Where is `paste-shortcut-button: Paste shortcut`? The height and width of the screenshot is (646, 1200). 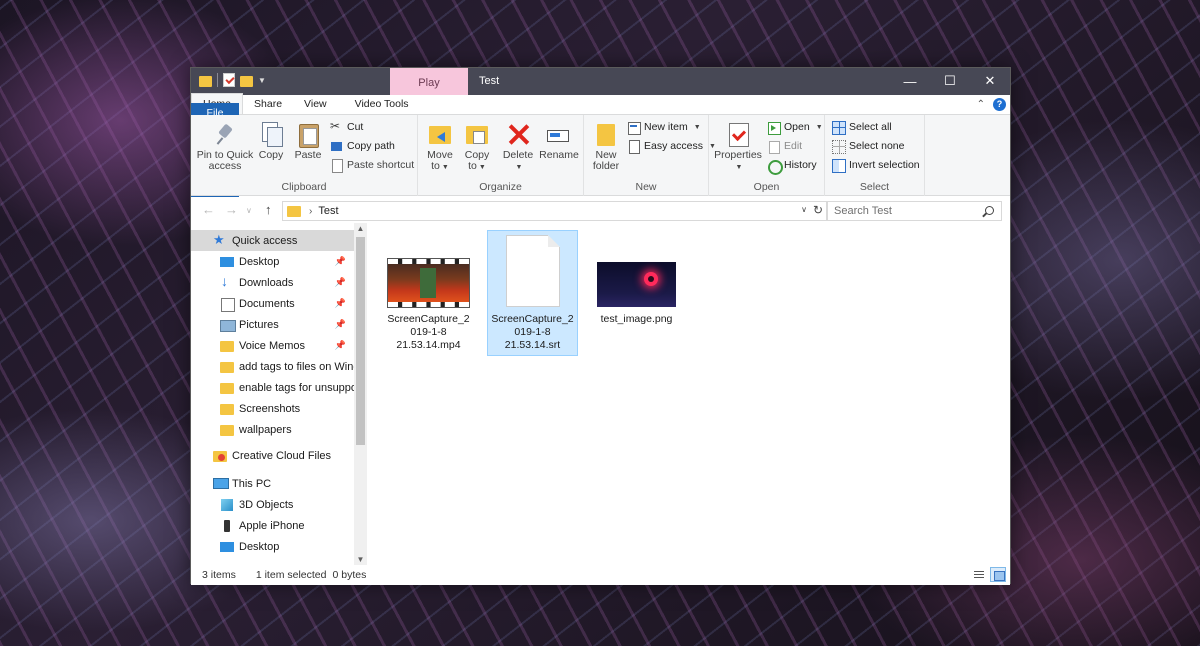
paste-shortcut-button: Paste shortcut is located at coordinates (372, 165).